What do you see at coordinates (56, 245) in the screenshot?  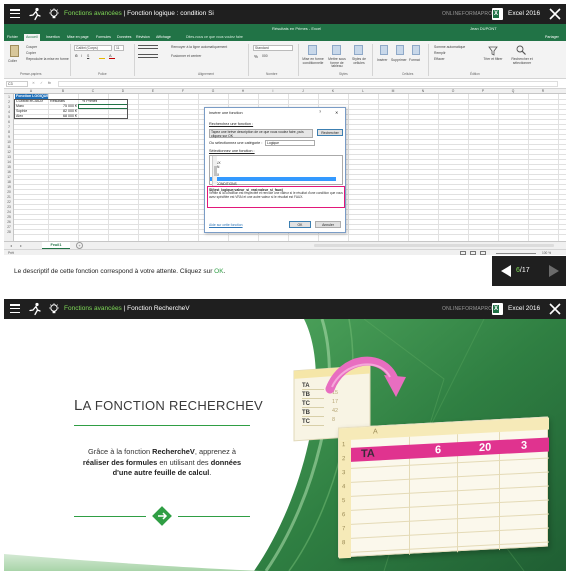 I see `sheet-tab-feuil1: Feuil1` at bounding box center [56, 245].